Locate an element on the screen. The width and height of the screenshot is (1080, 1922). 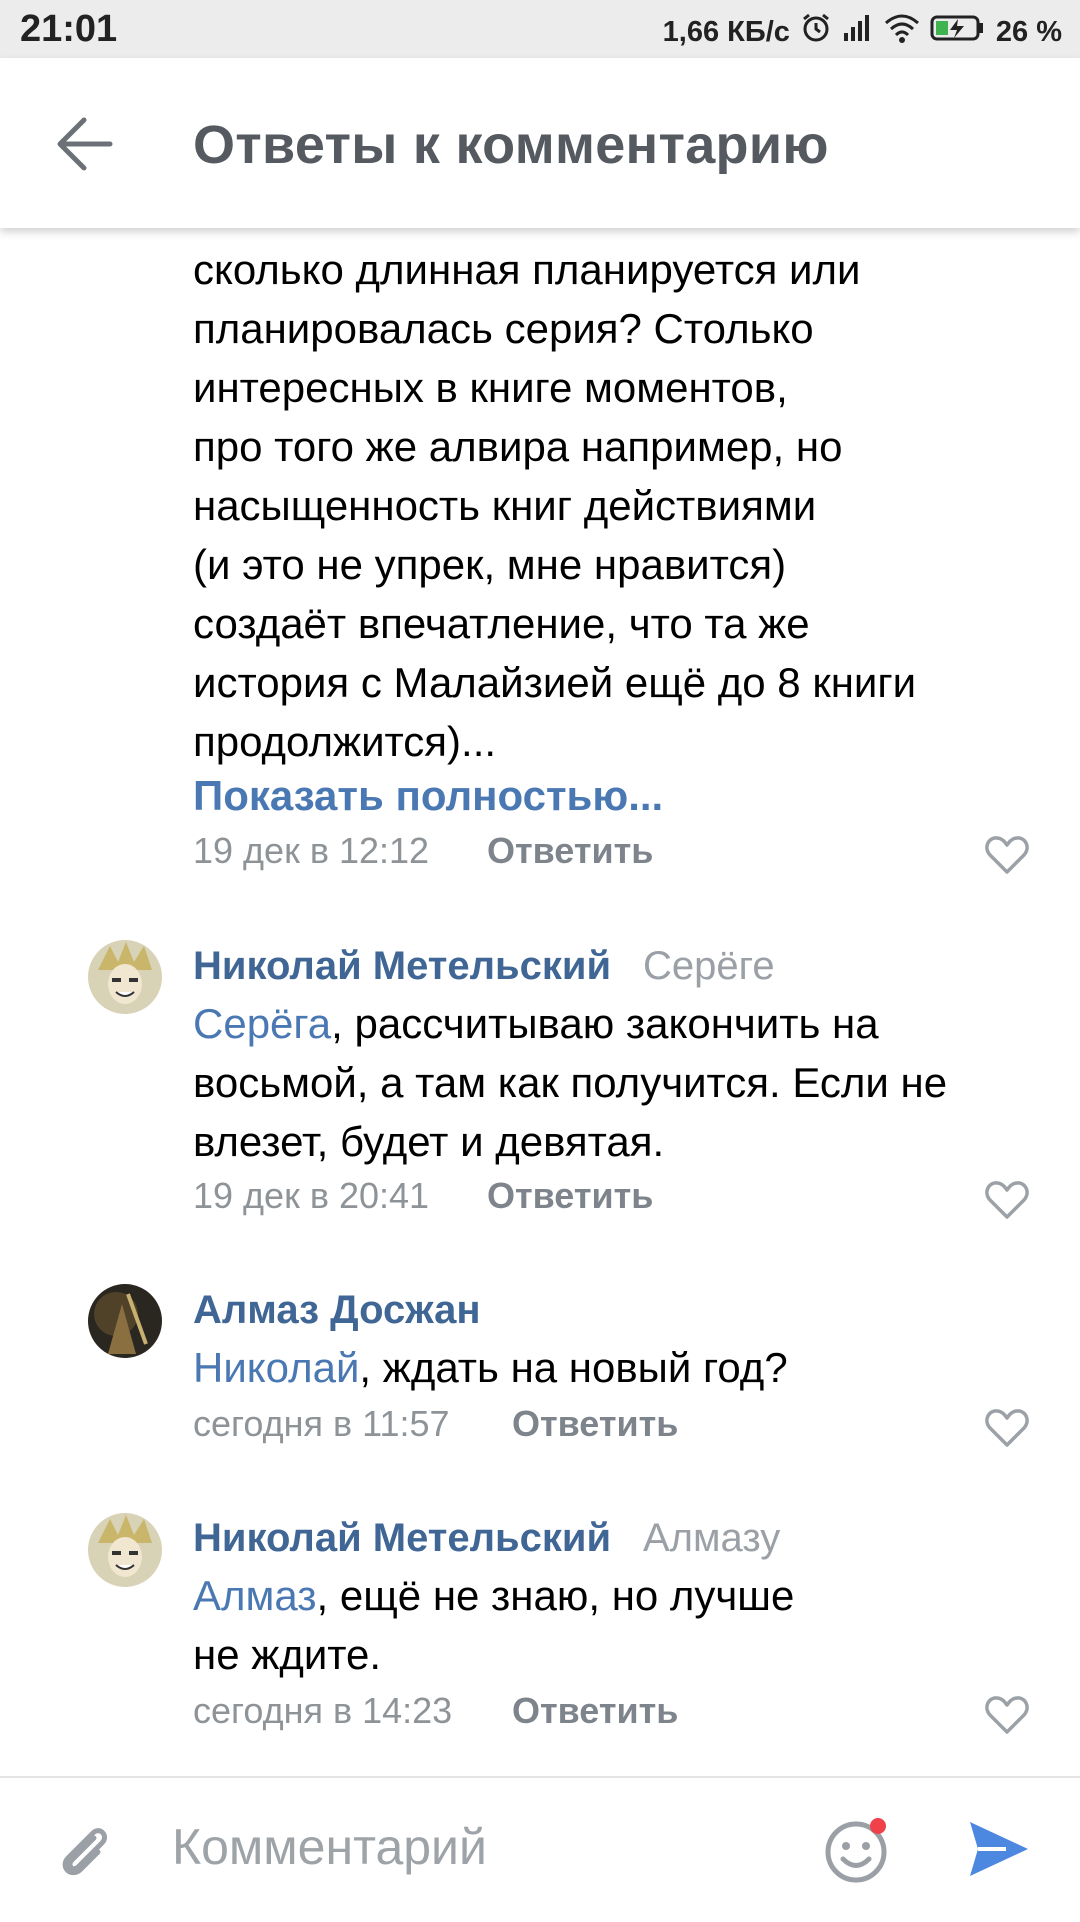
comment-timestamp: 19 дек в 12:12 is located at coordinates (311, 850).